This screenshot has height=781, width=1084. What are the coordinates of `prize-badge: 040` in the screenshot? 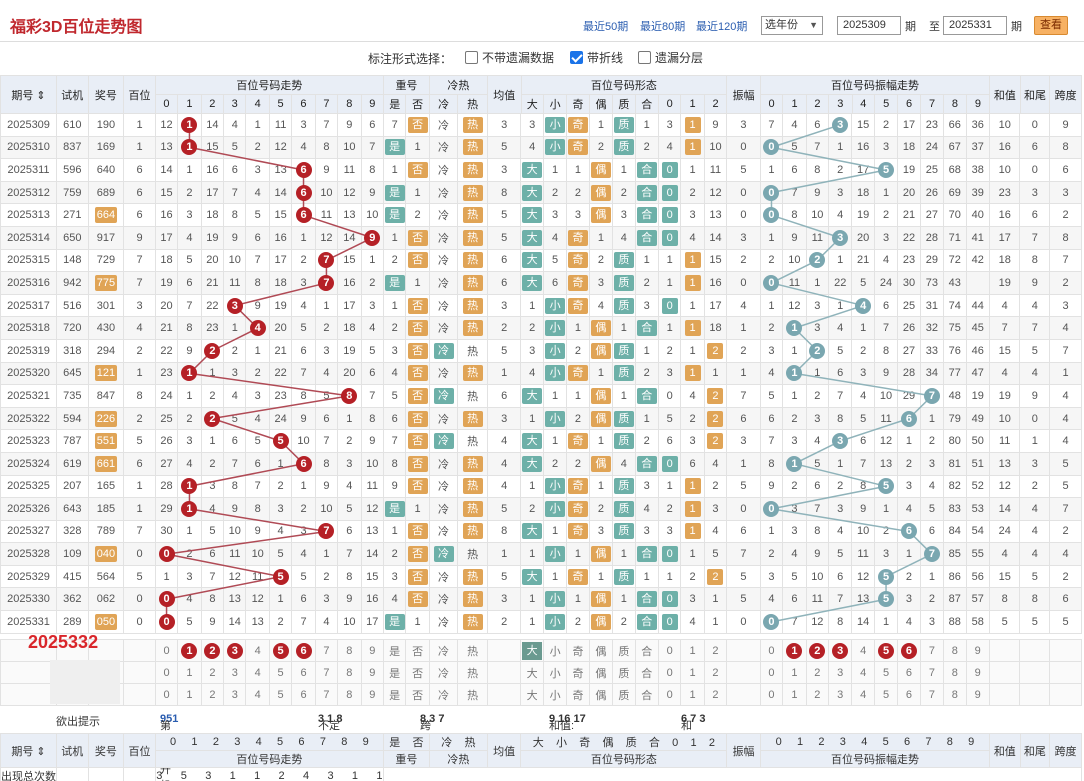 It's located at (106, 554).